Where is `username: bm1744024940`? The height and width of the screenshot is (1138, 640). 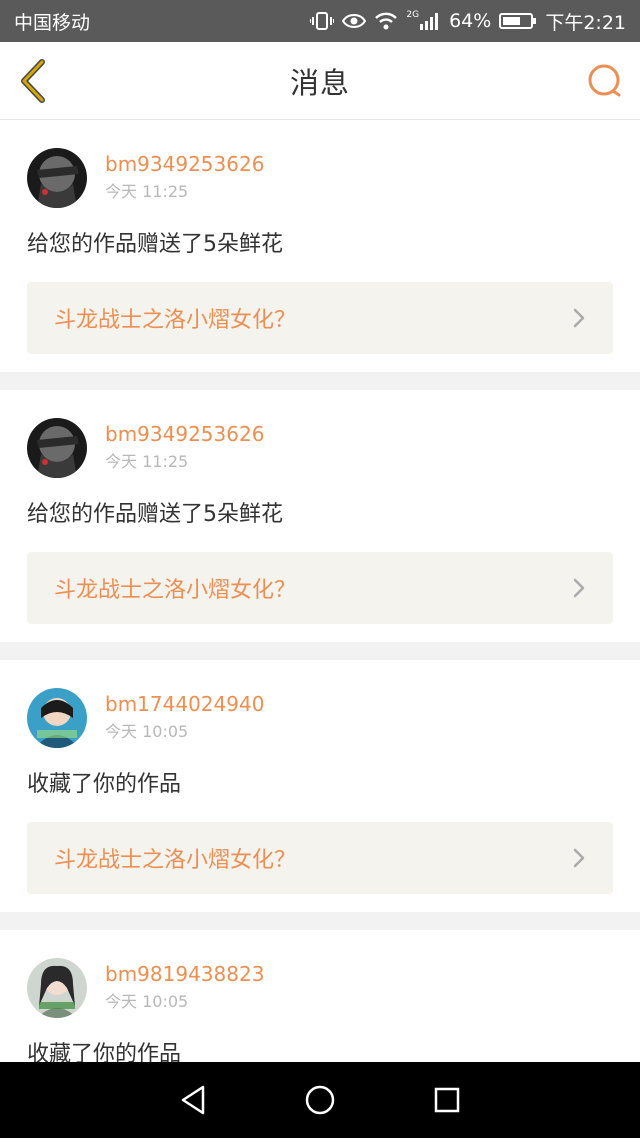 username: bm1744024940 is located at coordinates (184, 704).